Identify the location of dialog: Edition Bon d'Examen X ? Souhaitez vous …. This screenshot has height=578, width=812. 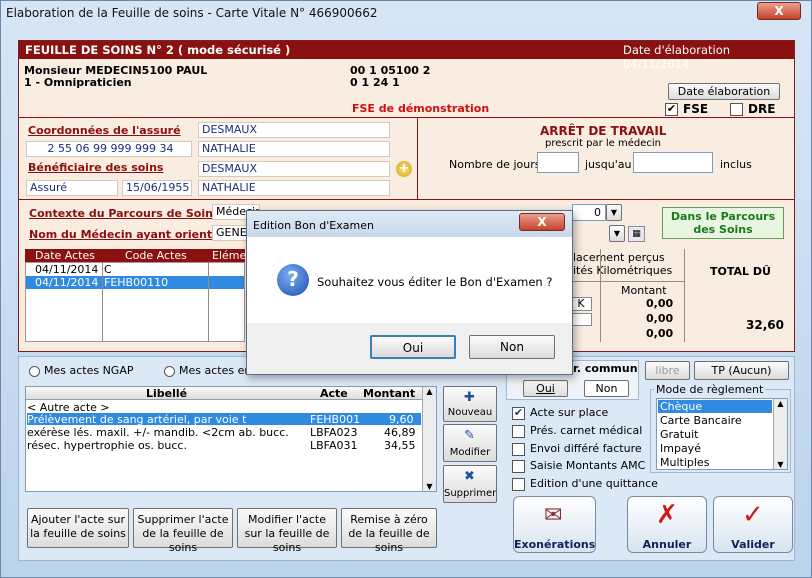
(409, 292).